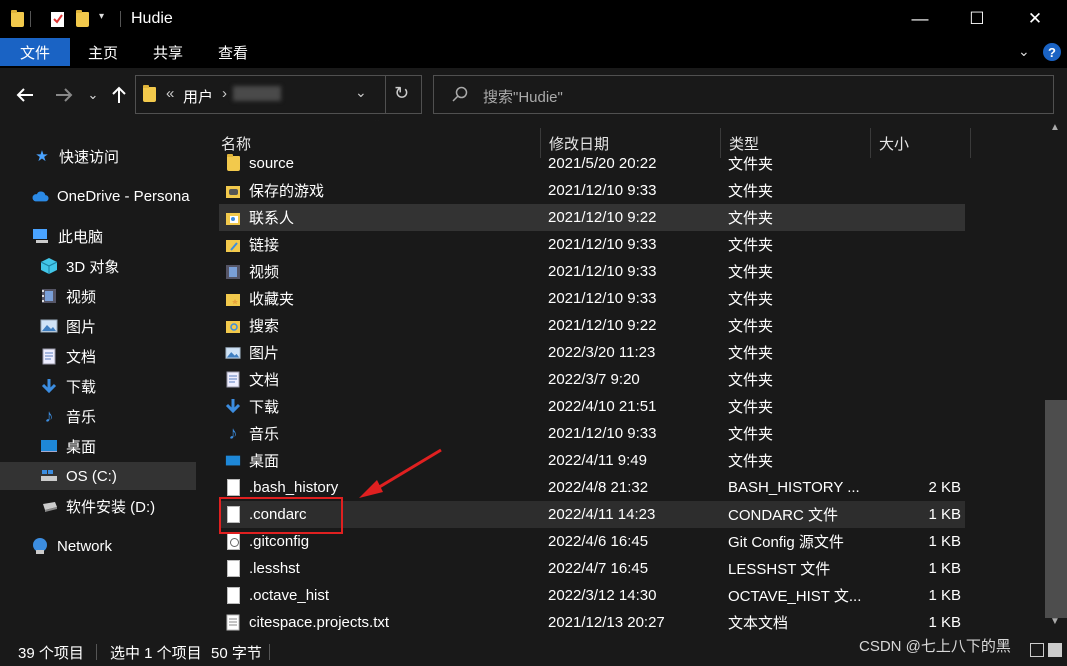 The width and height of the screenshot is (1067, 666). I want to click on nav-this-pc: 此电脑, so click(98, 236).